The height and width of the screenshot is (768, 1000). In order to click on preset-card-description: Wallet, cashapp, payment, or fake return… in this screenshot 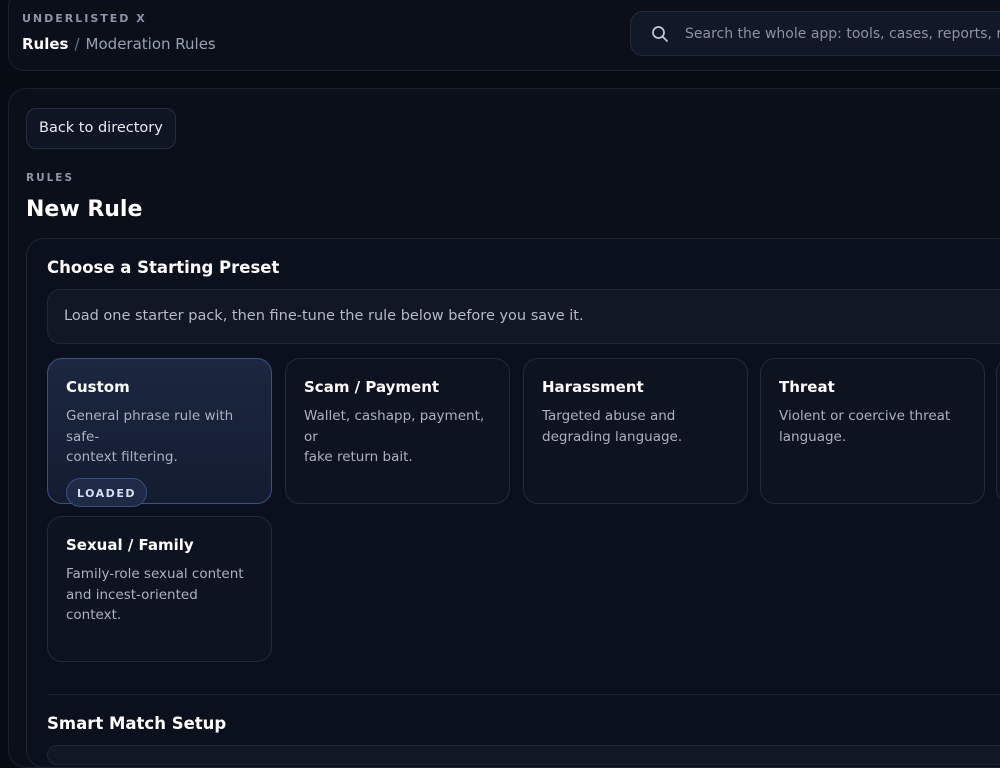, I will do `click(397, 437)`.